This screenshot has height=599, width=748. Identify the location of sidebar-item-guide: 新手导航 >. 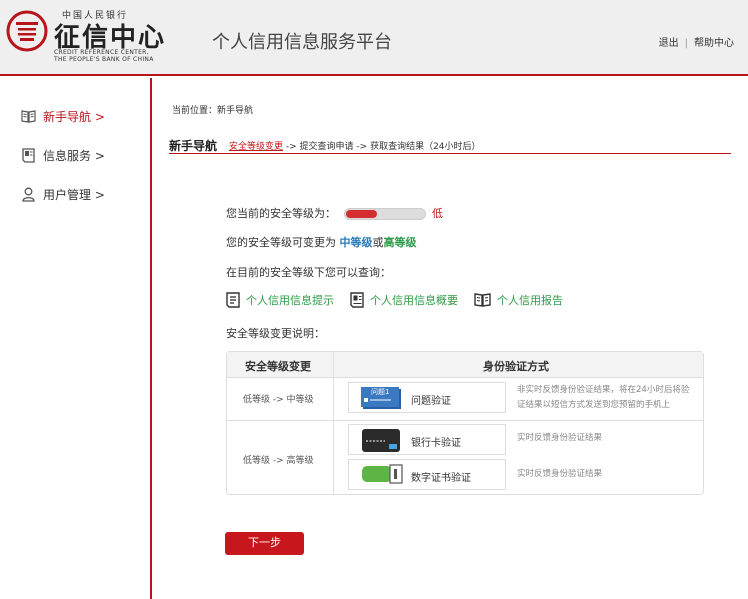
(62, 116).